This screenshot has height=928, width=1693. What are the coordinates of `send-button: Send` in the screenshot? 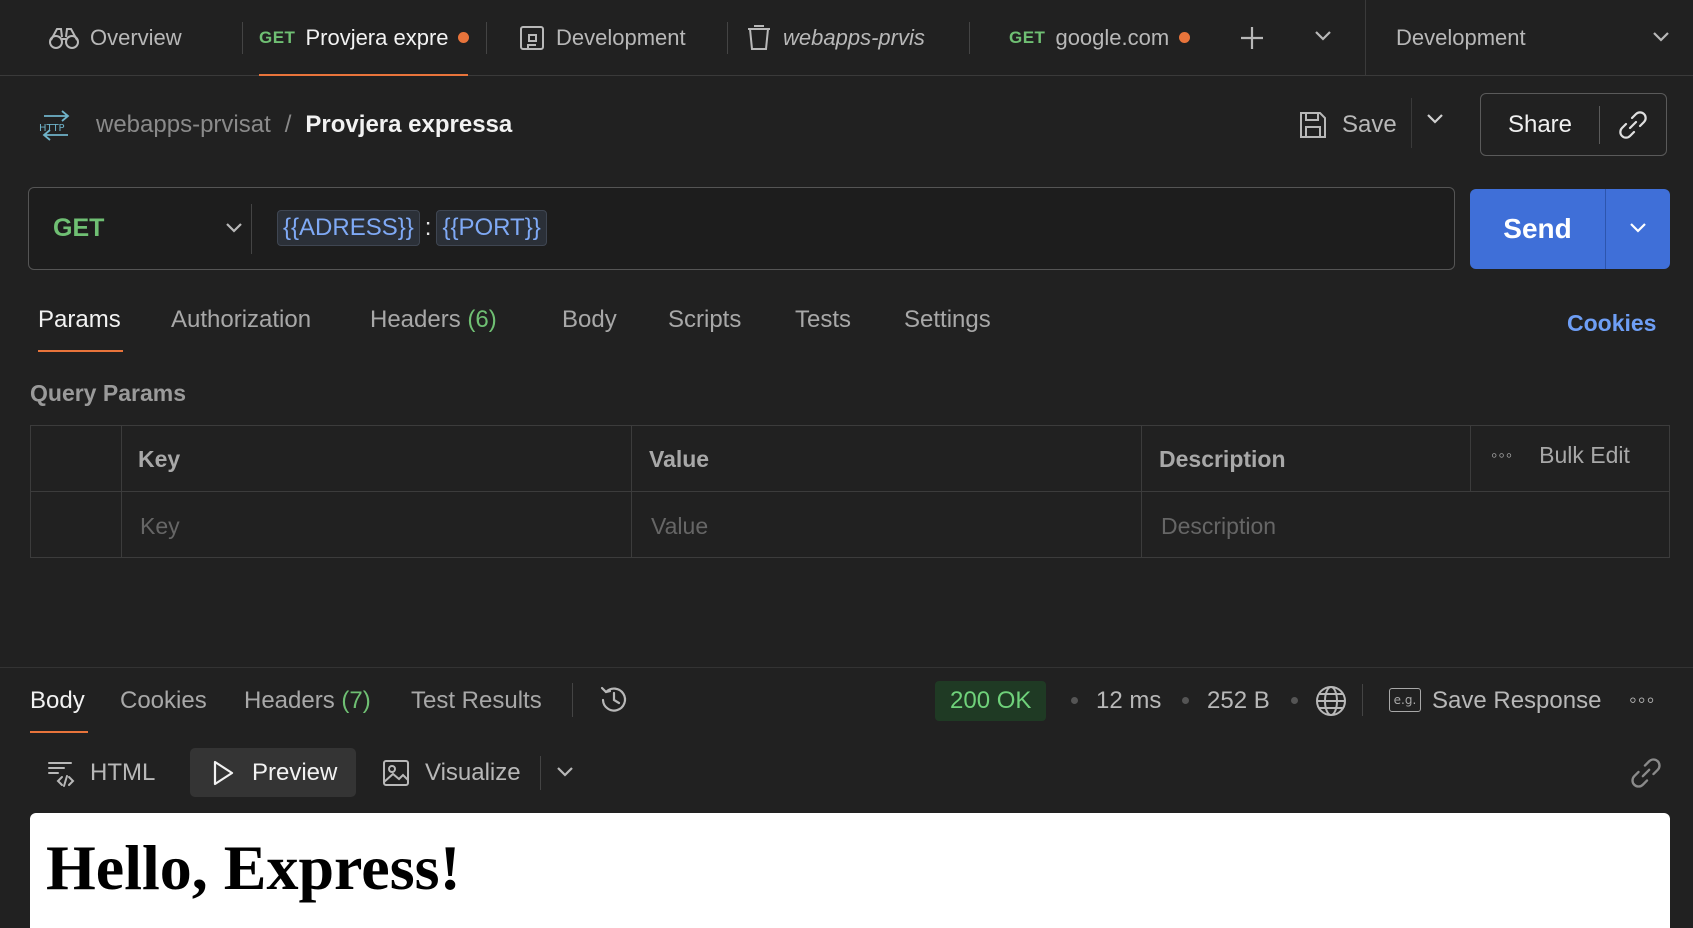 It's located at (1537, 229).